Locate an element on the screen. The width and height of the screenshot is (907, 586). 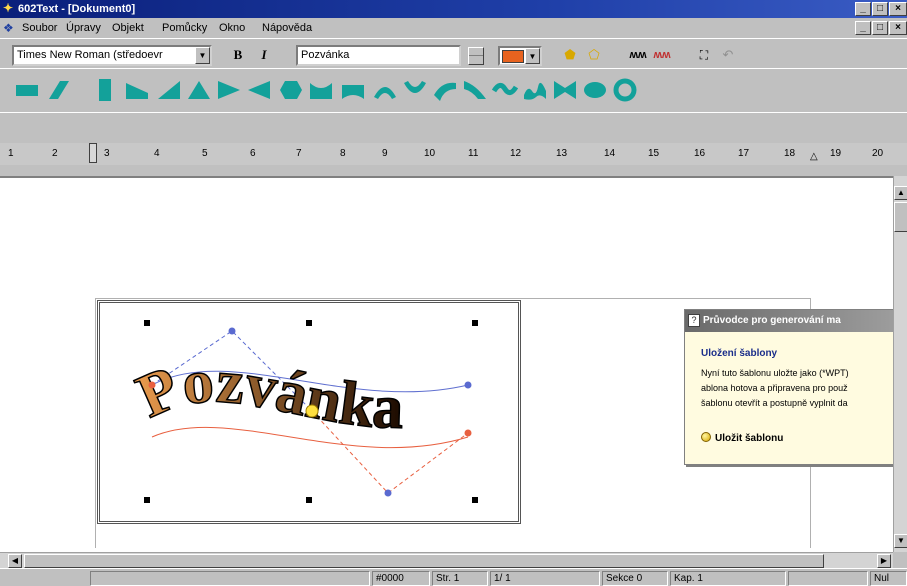
shape-trapezoid-icon is located at coordinates (137, 90).